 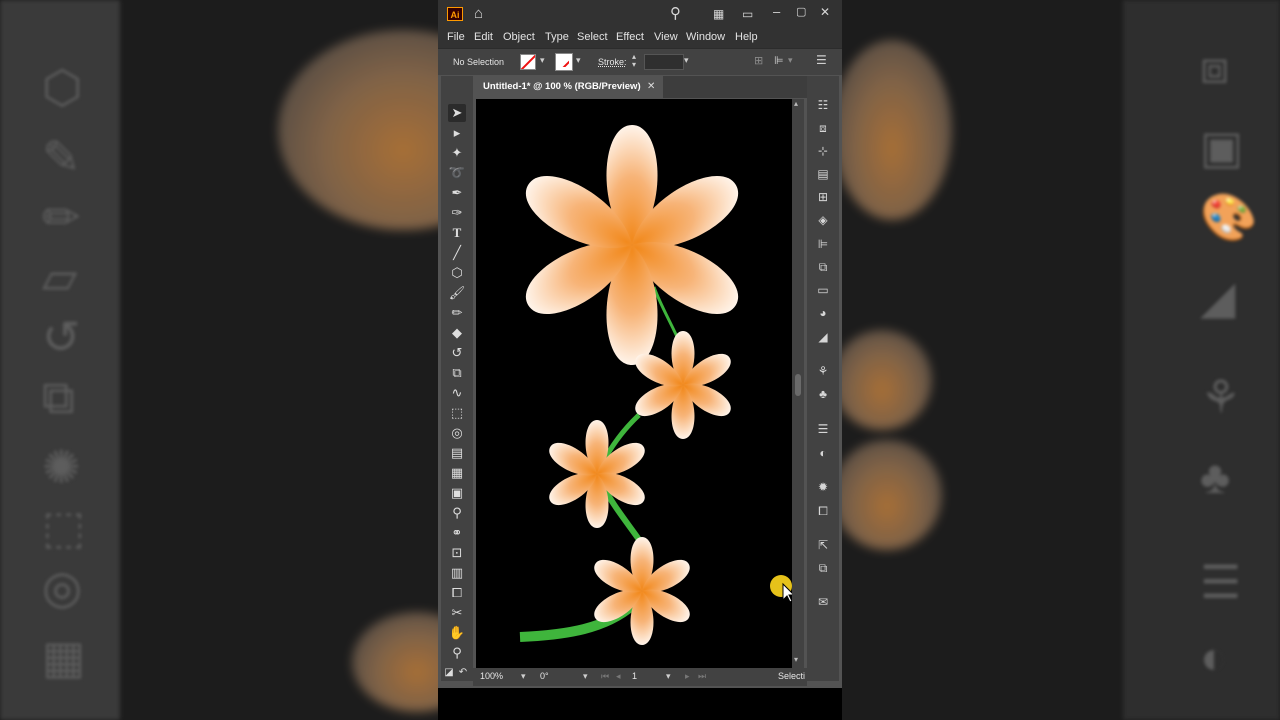 What do you see at coordinates (687, 676) in the screenshot?
I see `next-artboard-icon: ▸` at bounding box center [687, 676].